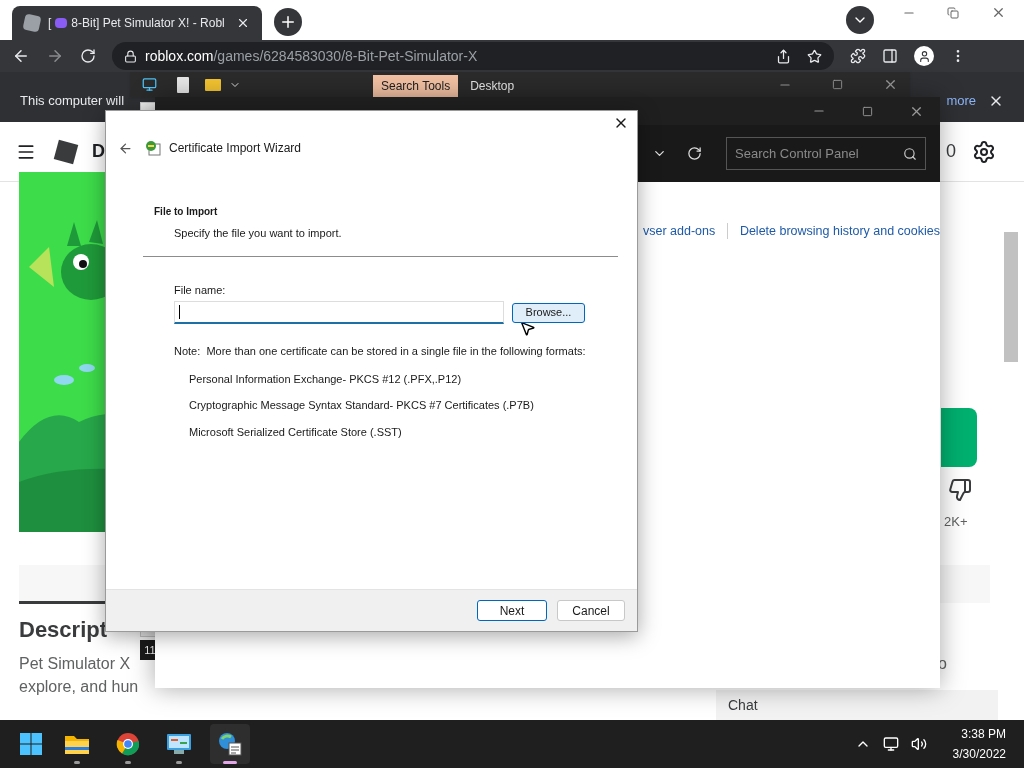  Describe the element at coordinates (953, 13) in the screenshot. I see `restore-icon` at that location.